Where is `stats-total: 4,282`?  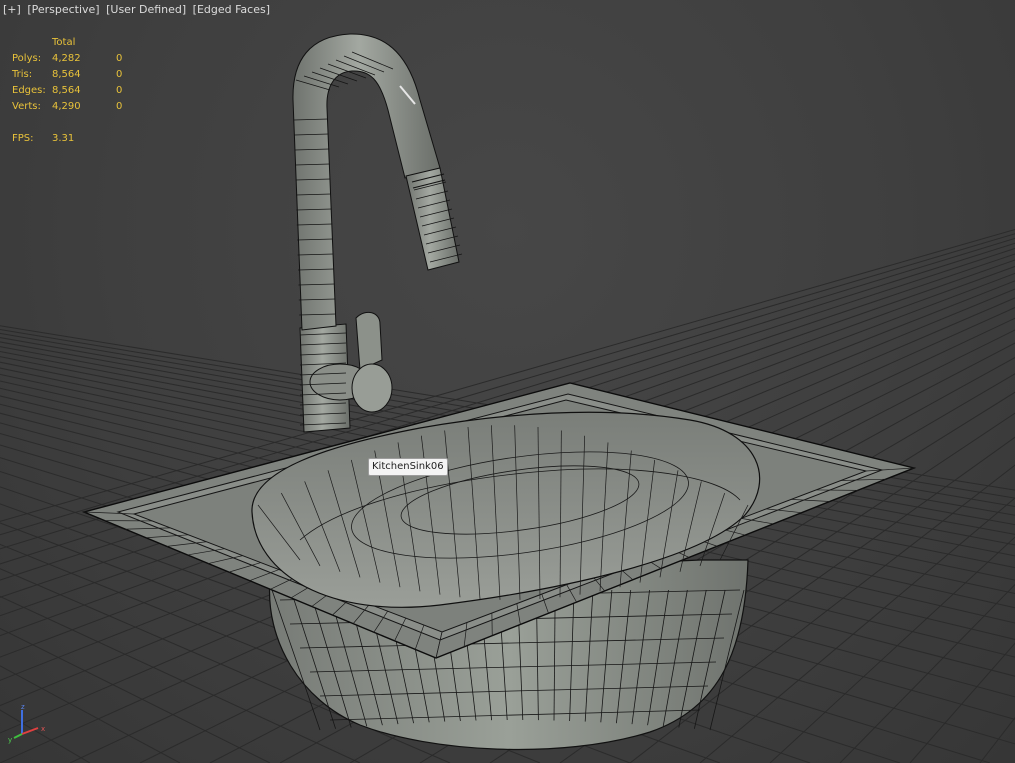 stats-total: 4,282 is located at coordinates (66, 58).